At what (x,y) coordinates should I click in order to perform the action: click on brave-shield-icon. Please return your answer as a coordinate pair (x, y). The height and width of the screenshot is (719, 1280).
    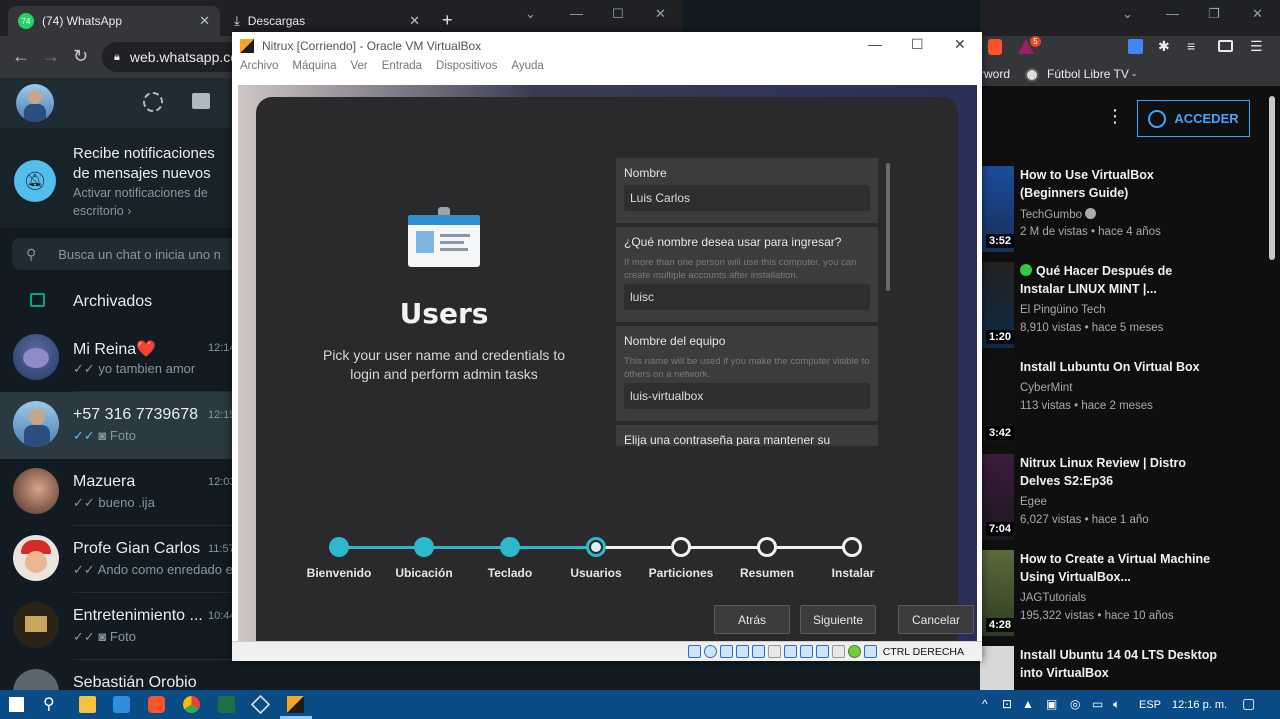
    Looking at the image, I should click on (995, 47).